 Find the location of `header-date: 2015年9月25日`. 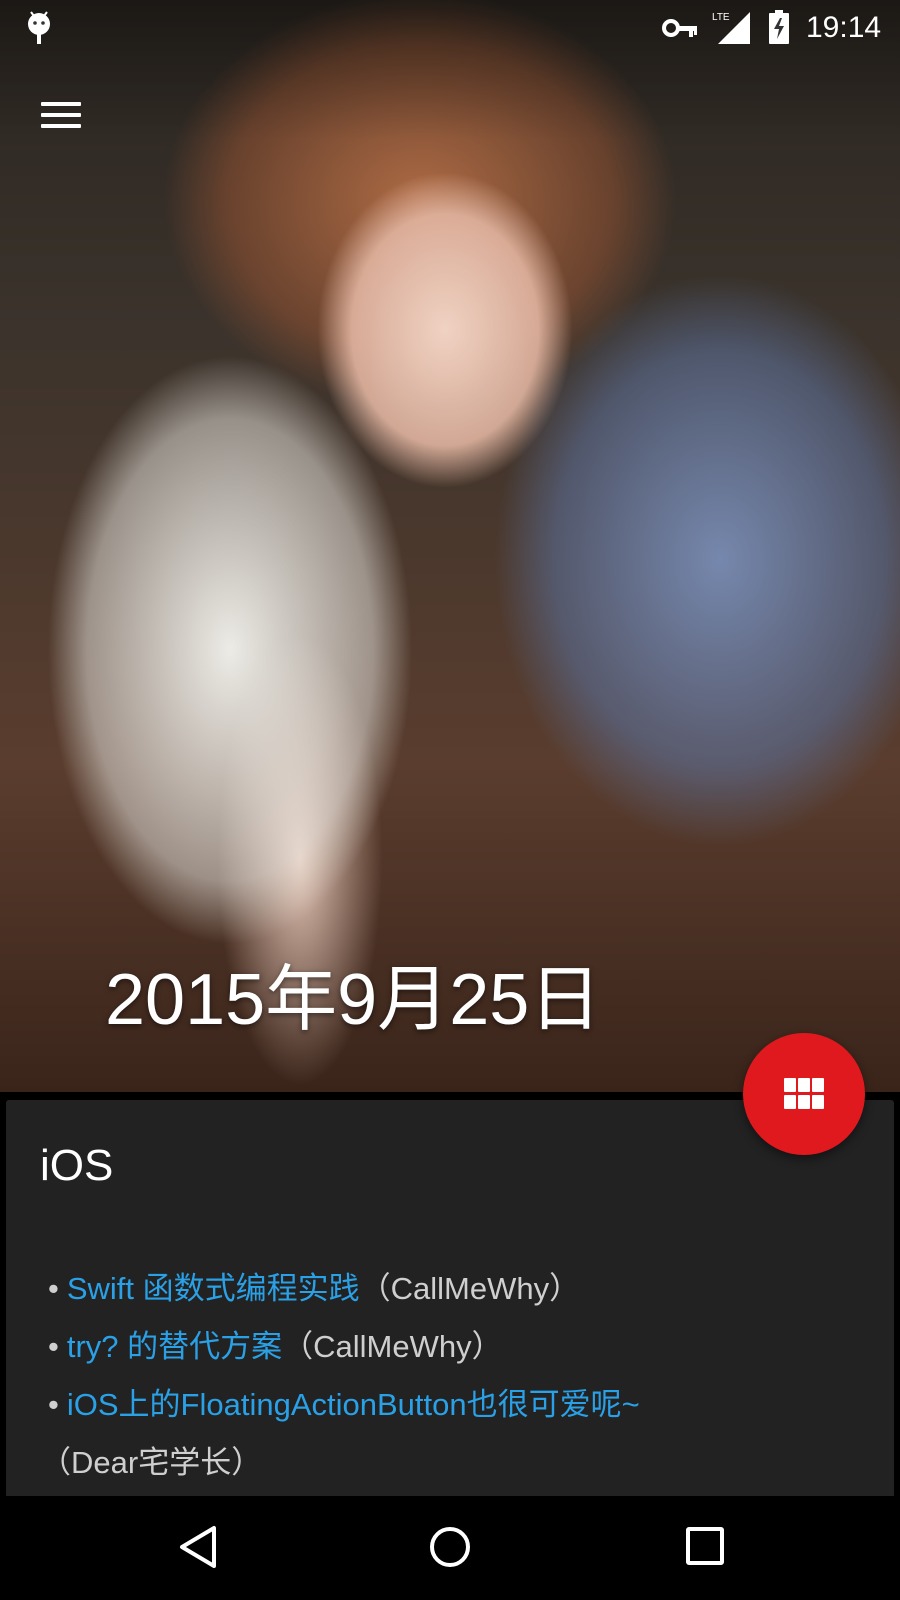

header-date: 2015年9月25日 is located at coordinates (353, 1000).